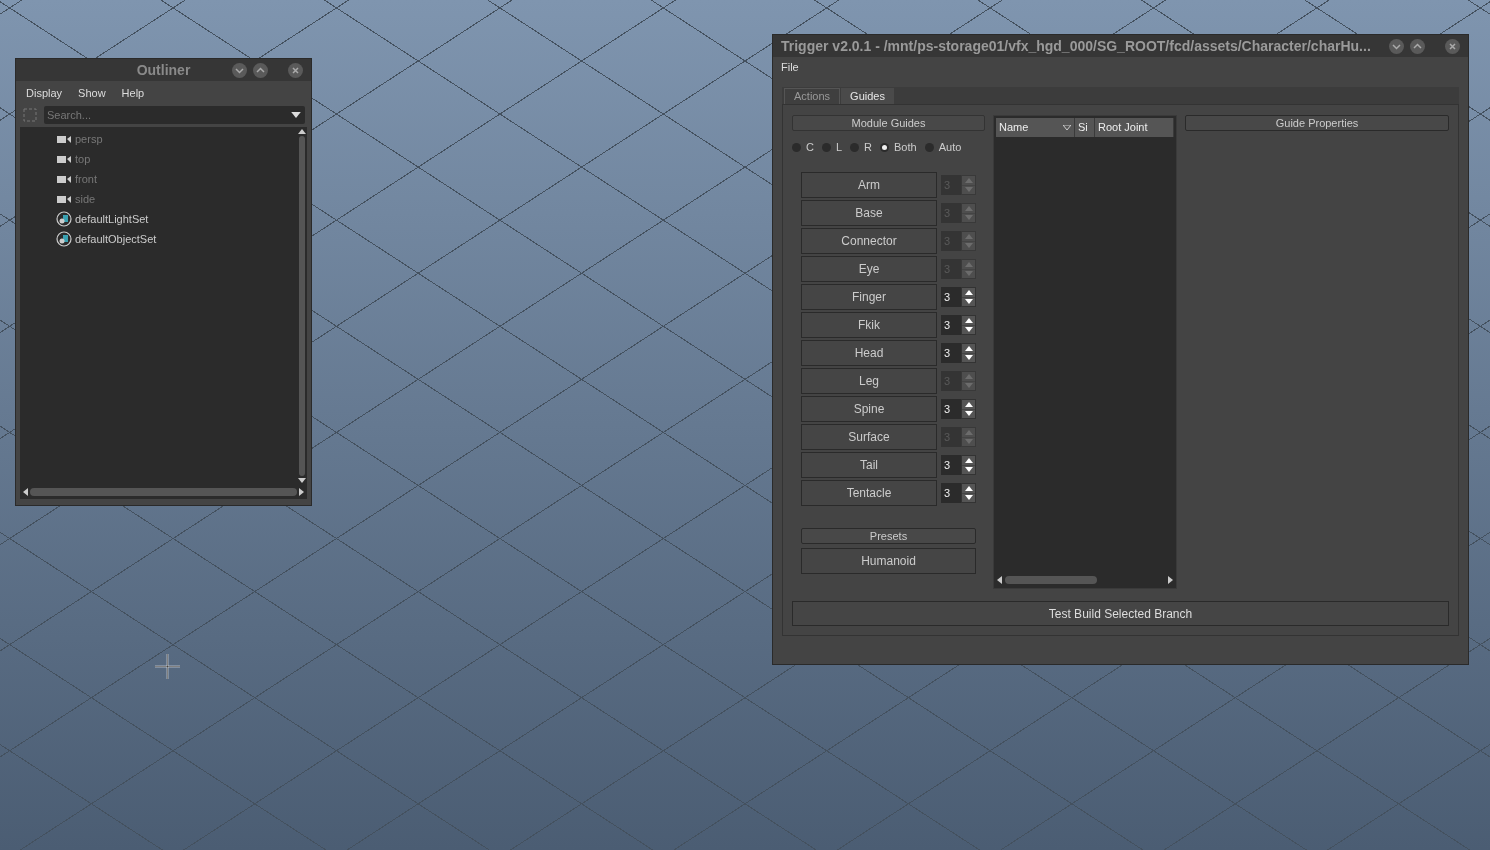  Describe the element at coordinates (803, 147) in the screenshot. I see `radio-button: C` at that location.